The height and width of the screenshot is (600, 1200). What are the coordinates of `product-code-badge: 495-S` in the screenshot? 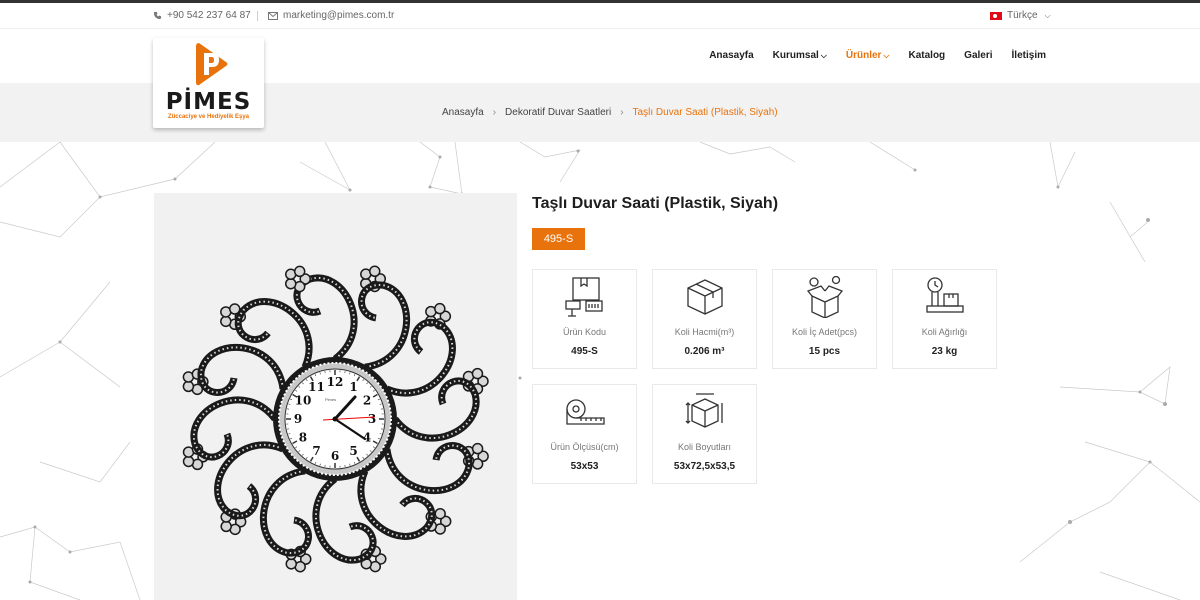 It's located at (558, 239).